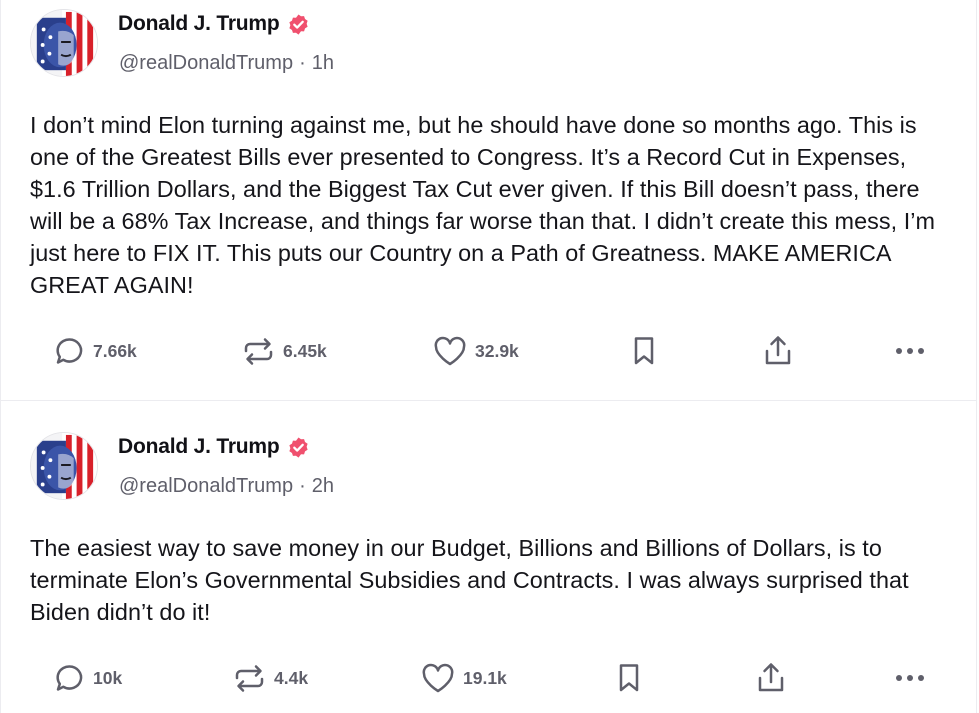 This screenshot has width=979, height=713. I want to click on action-bar: 10k 4.4k 19.1k, so click(489, 678).